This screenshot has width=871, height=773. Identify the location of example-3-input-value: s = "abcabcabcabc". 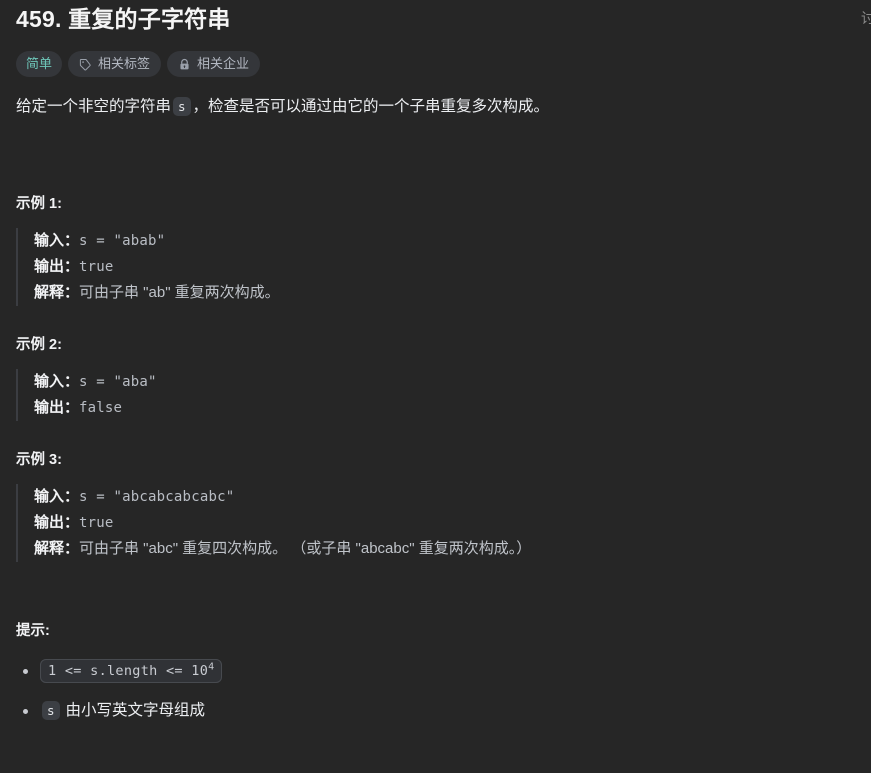
(157, 497).